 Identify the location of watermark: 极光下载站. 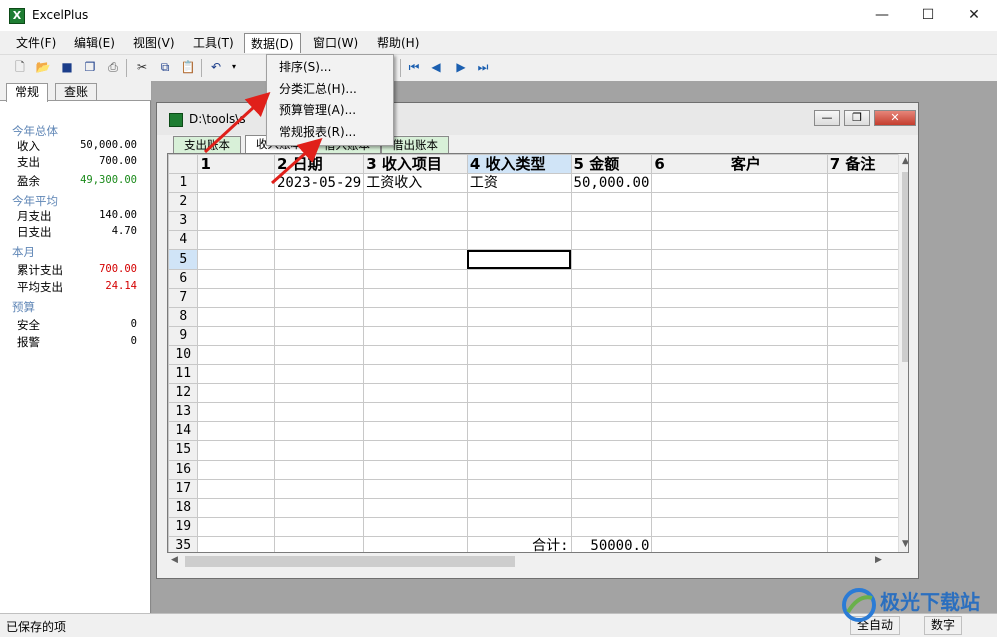
(915, 607).